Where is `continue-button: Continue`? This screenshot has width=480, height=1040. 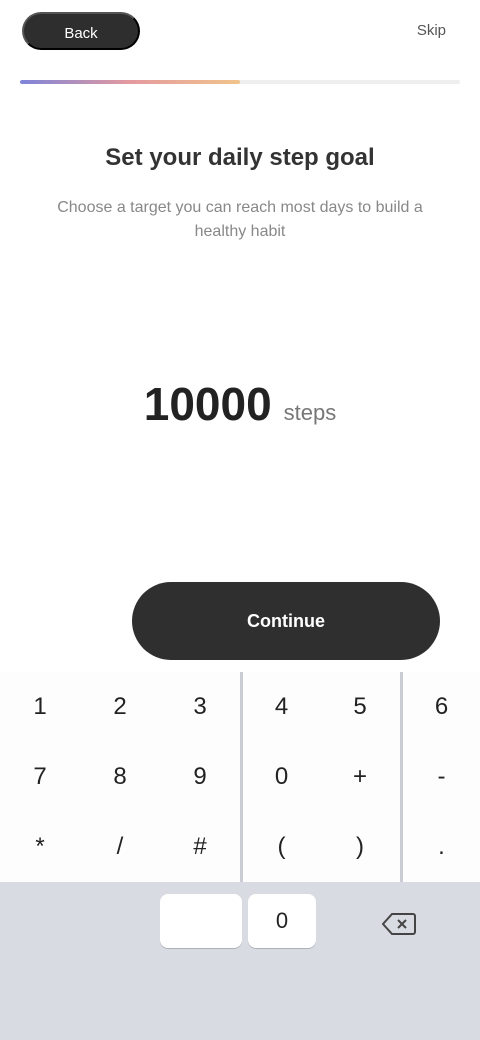
continue-button: Continue is located at coordinates (286, 621).